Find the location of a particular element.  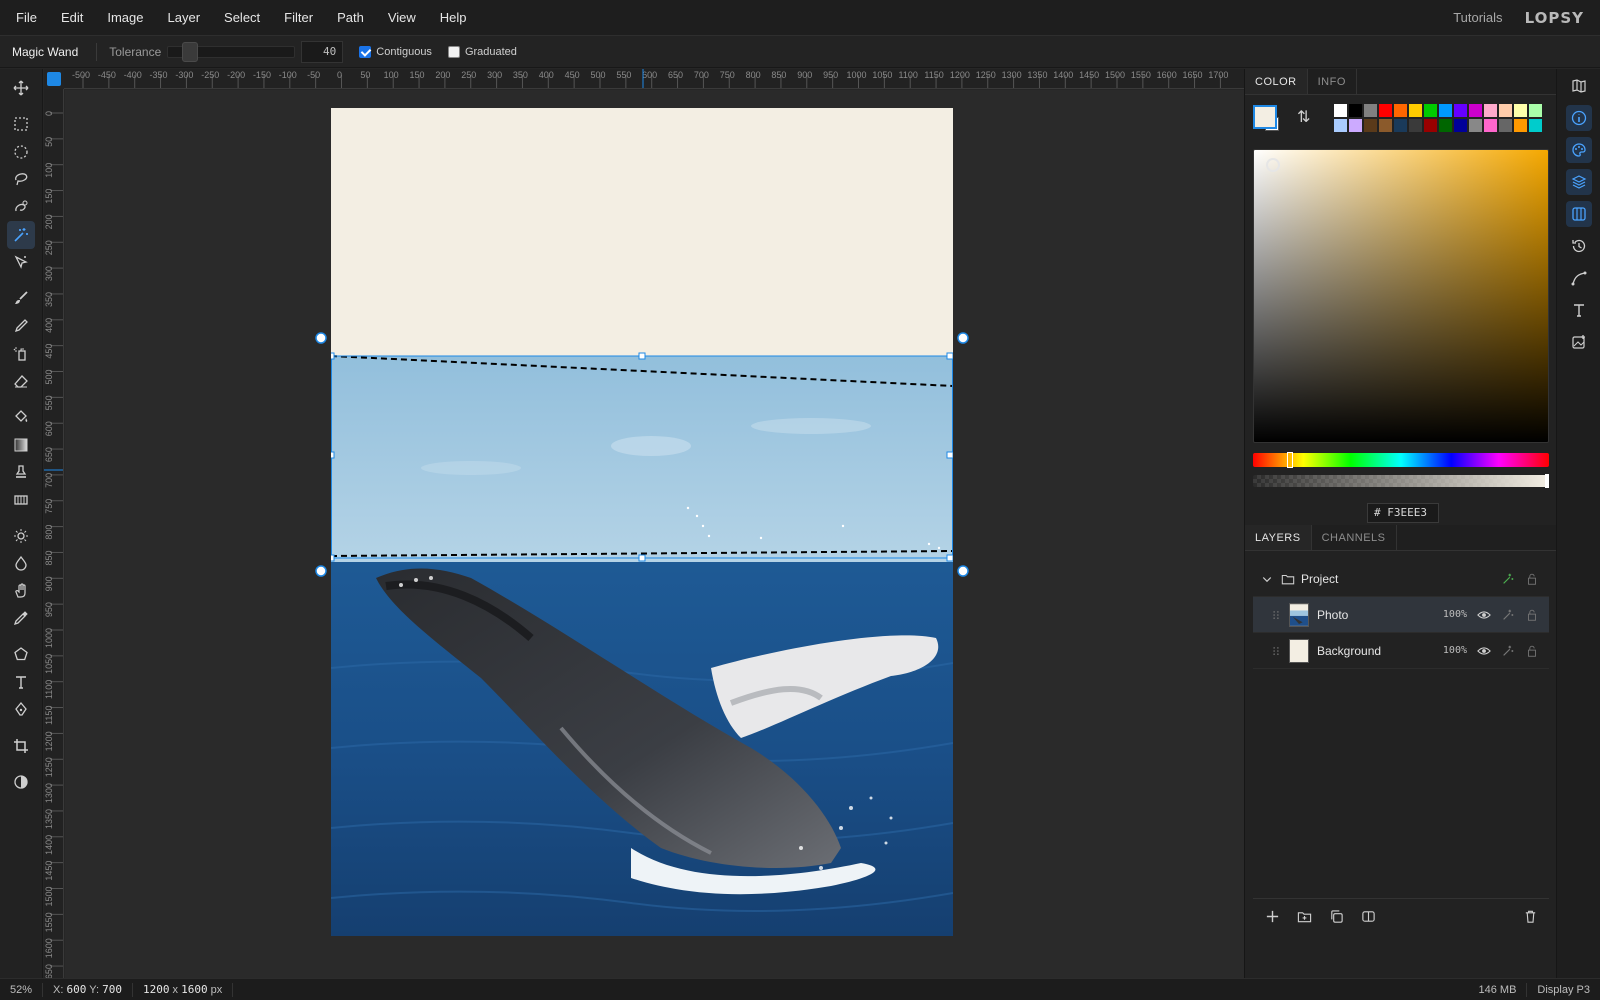

palette-panel-button is located at coordinates (1579, 150).